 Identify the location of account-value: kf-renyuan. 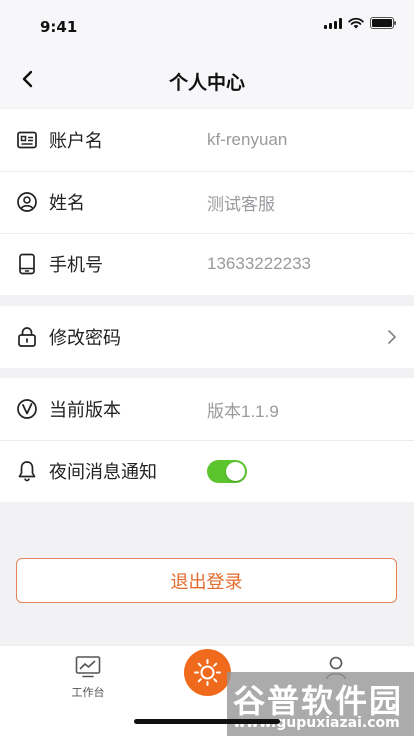
(247, 139).